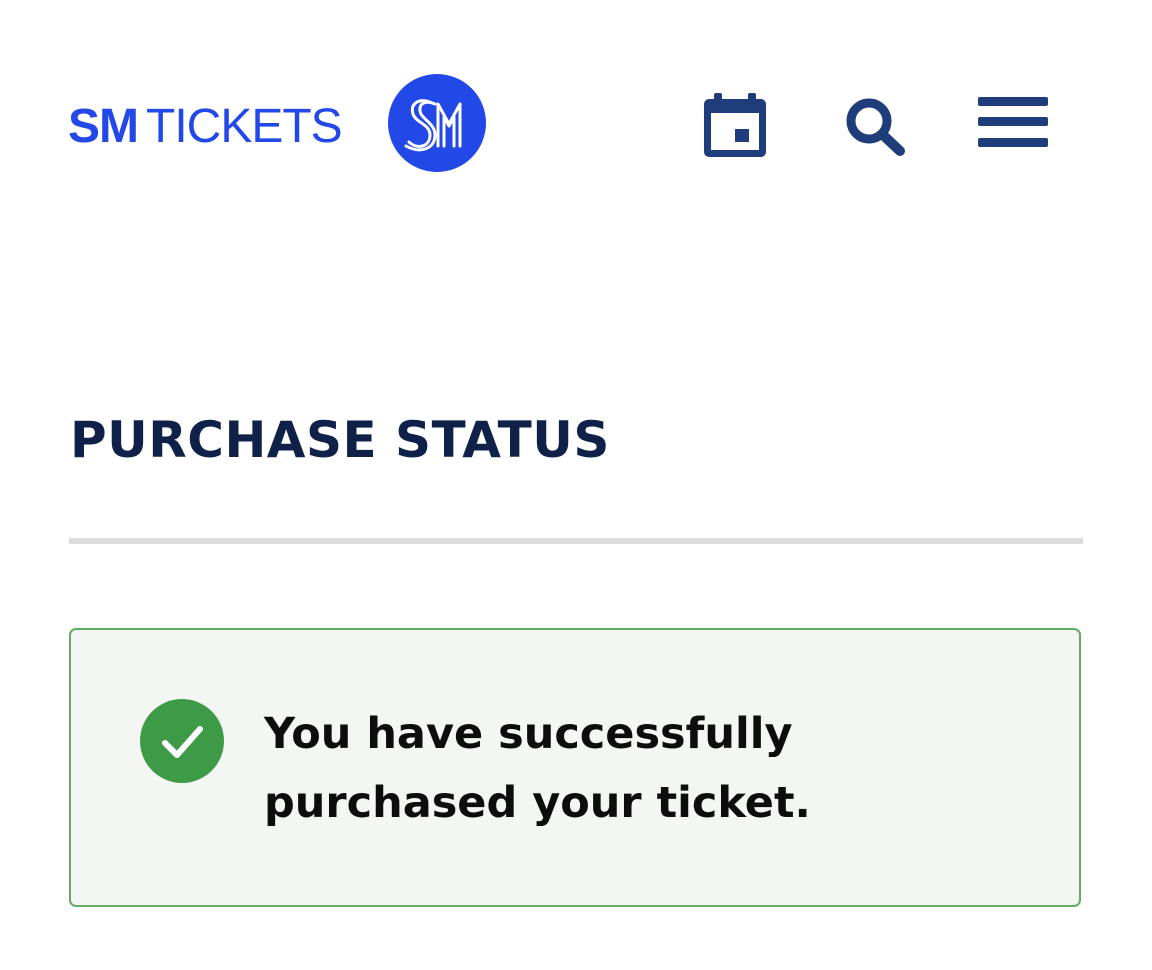 The image size is (1152, 970). Describe the element at coordinates (182, 741) in the screenshot. I see `check-circle-icon` at that location.